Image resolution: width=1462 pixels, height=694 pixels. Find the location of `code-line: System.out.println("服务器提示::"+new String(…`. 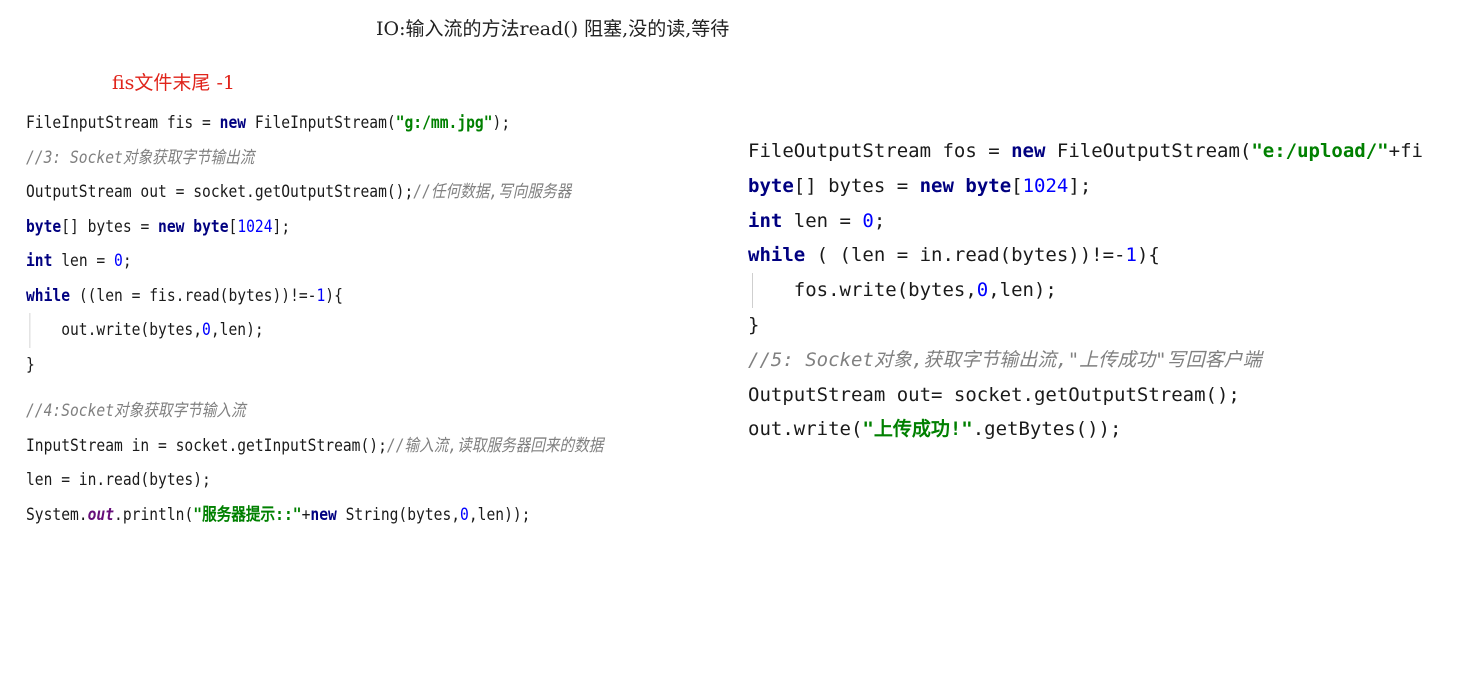

code-line: System.out.println("服务器提示::"+new String(… is located at coordinates (335, 515).